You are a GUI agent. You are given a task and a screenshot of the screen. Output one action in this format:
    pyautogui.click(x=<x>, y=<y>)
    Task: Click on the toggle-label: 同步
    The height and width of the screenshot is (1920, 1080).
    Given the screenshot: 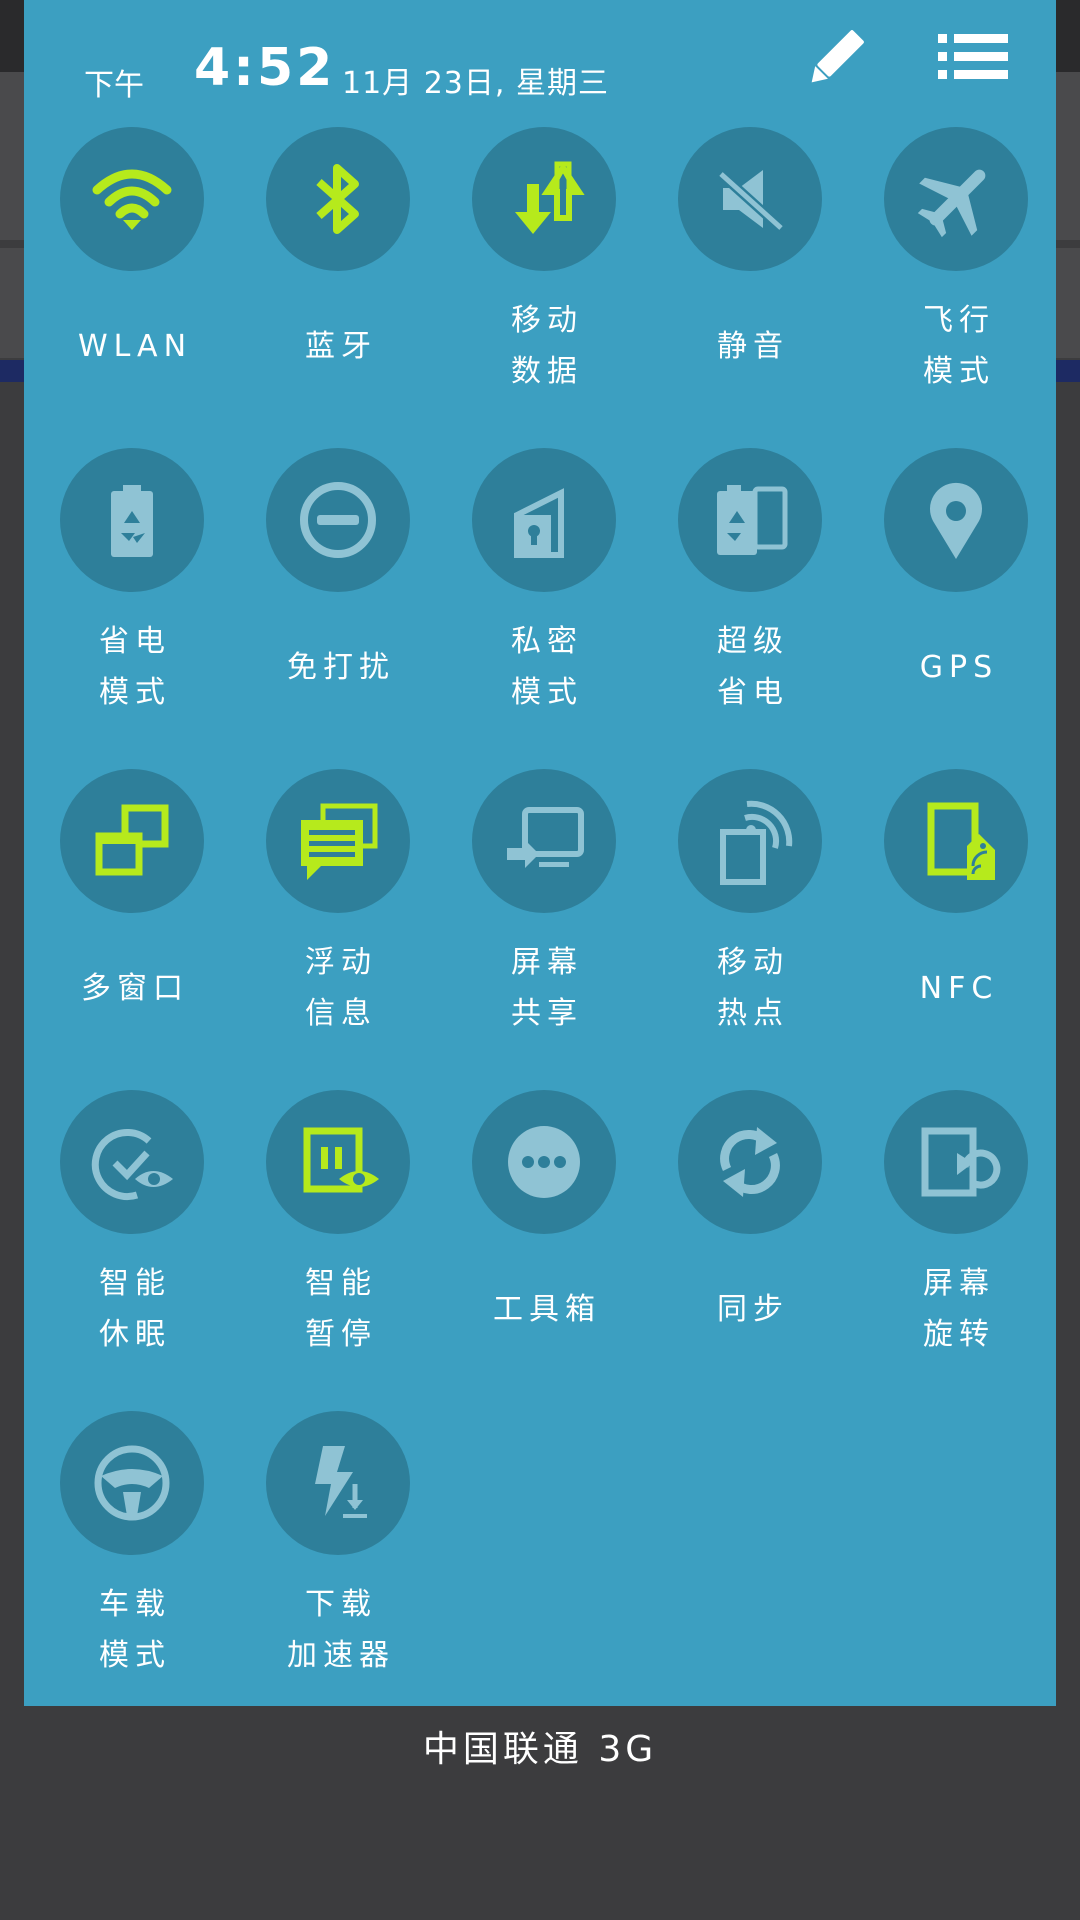 What is the action you would take?
    pyautogui.click(x=753, y=1309)
    